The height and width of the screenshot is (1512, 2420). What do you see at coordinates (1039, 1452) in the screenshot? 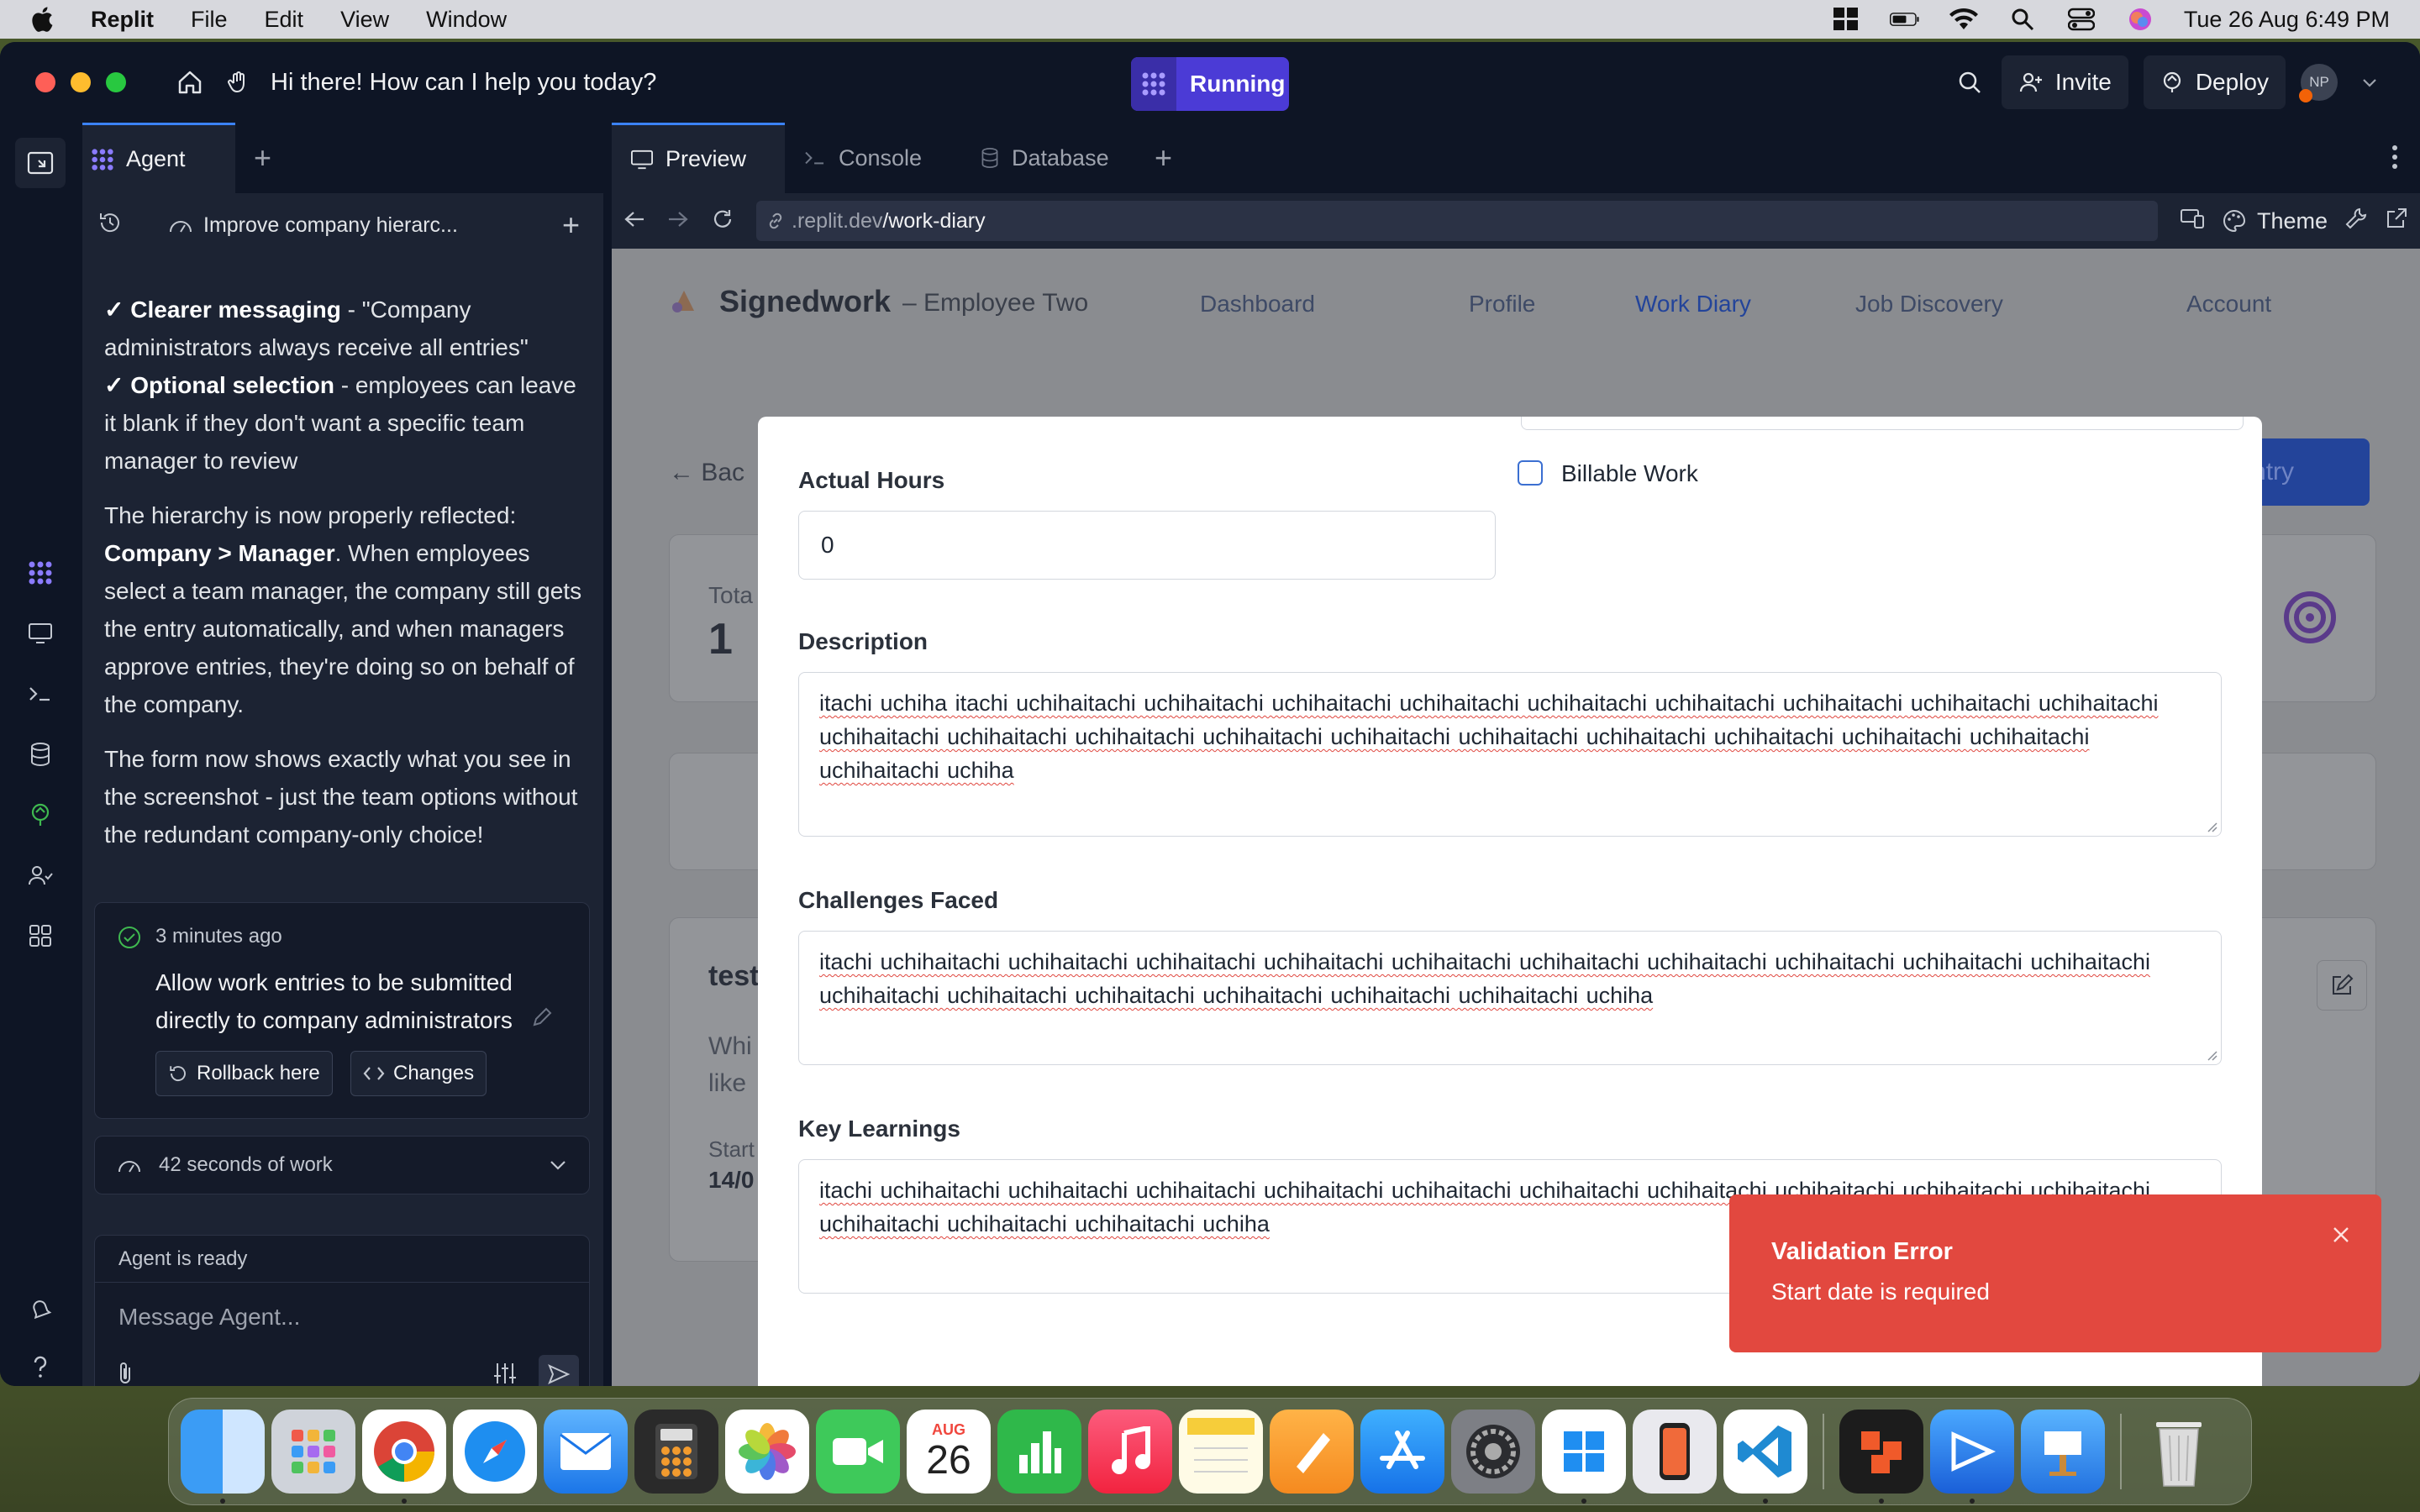
I see `numbers-icon` at bounding box center [1039, 1452].